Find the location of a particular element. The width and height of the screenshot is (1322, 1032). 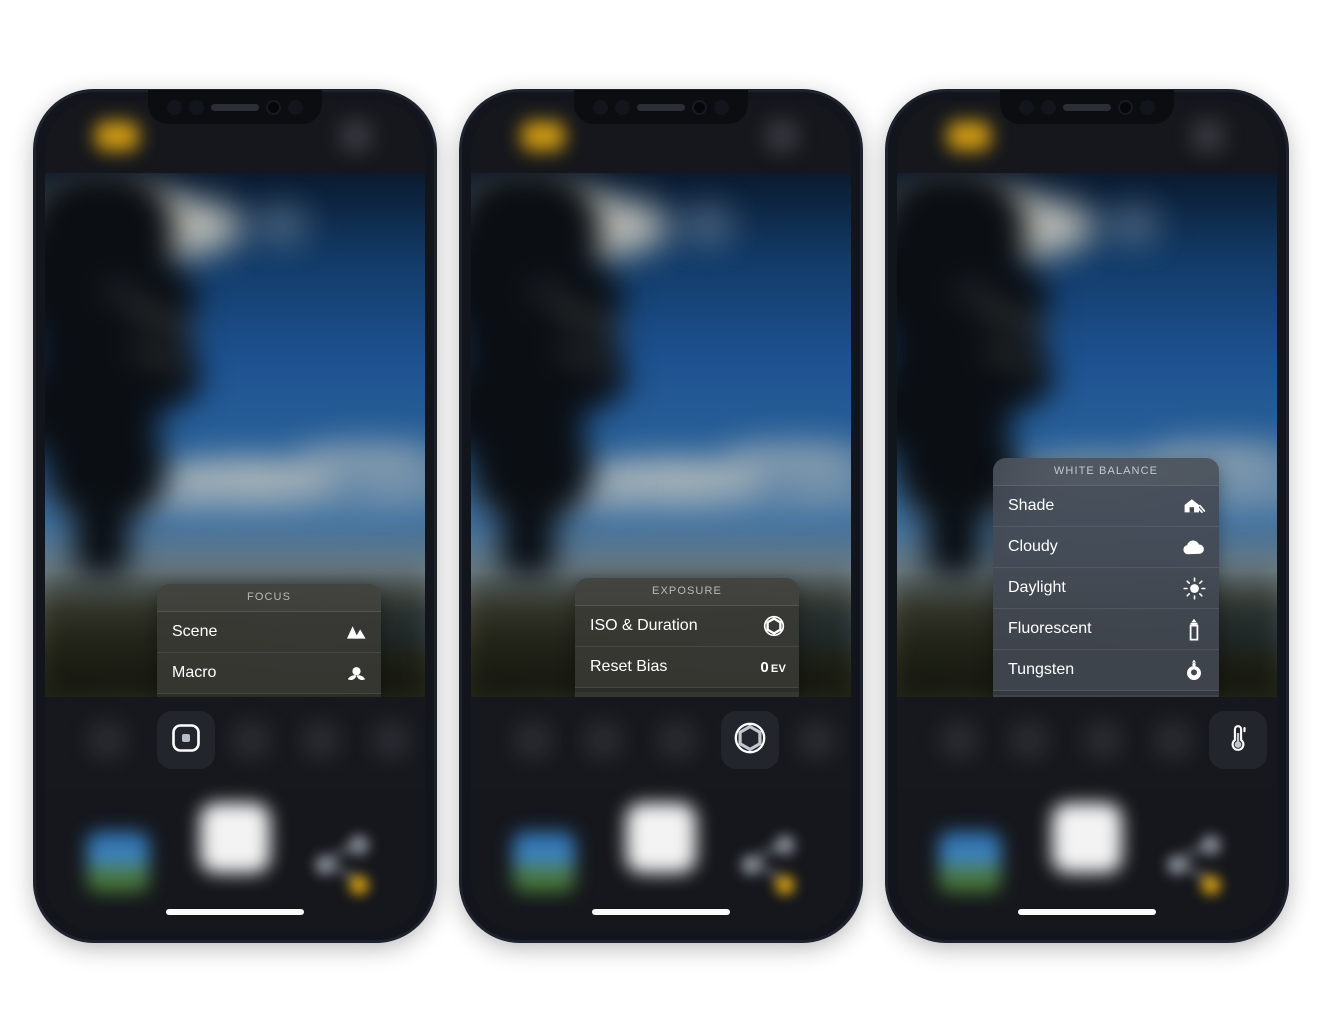

menu-item-daylight: Daylight is located at coordinates (1106, 588).